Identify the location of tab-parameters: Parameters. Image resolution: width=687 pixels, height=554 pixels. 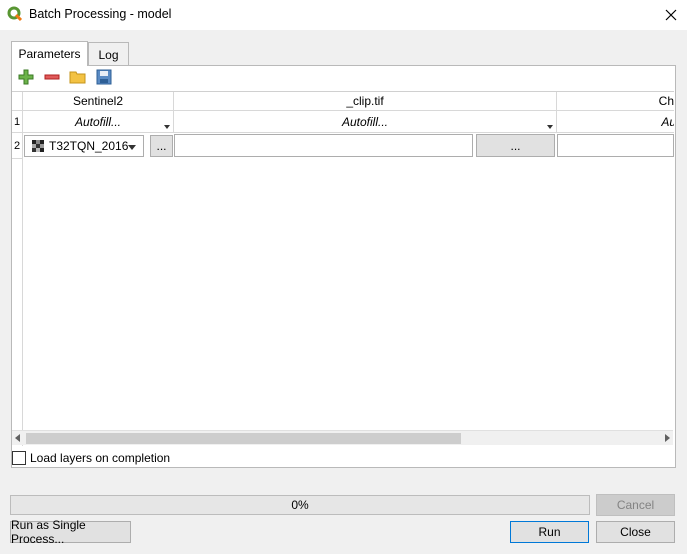
(49, 53).